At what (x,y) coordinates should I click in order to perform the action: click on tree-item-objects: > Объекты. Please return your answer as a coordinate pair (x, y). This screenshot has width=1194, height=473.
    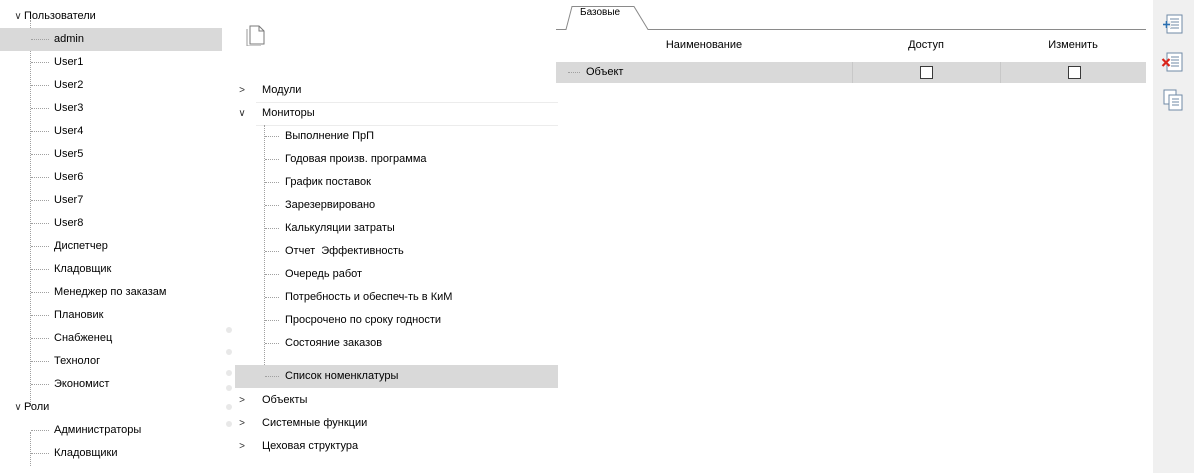
    Looking at the image, I should click on (396, 400).